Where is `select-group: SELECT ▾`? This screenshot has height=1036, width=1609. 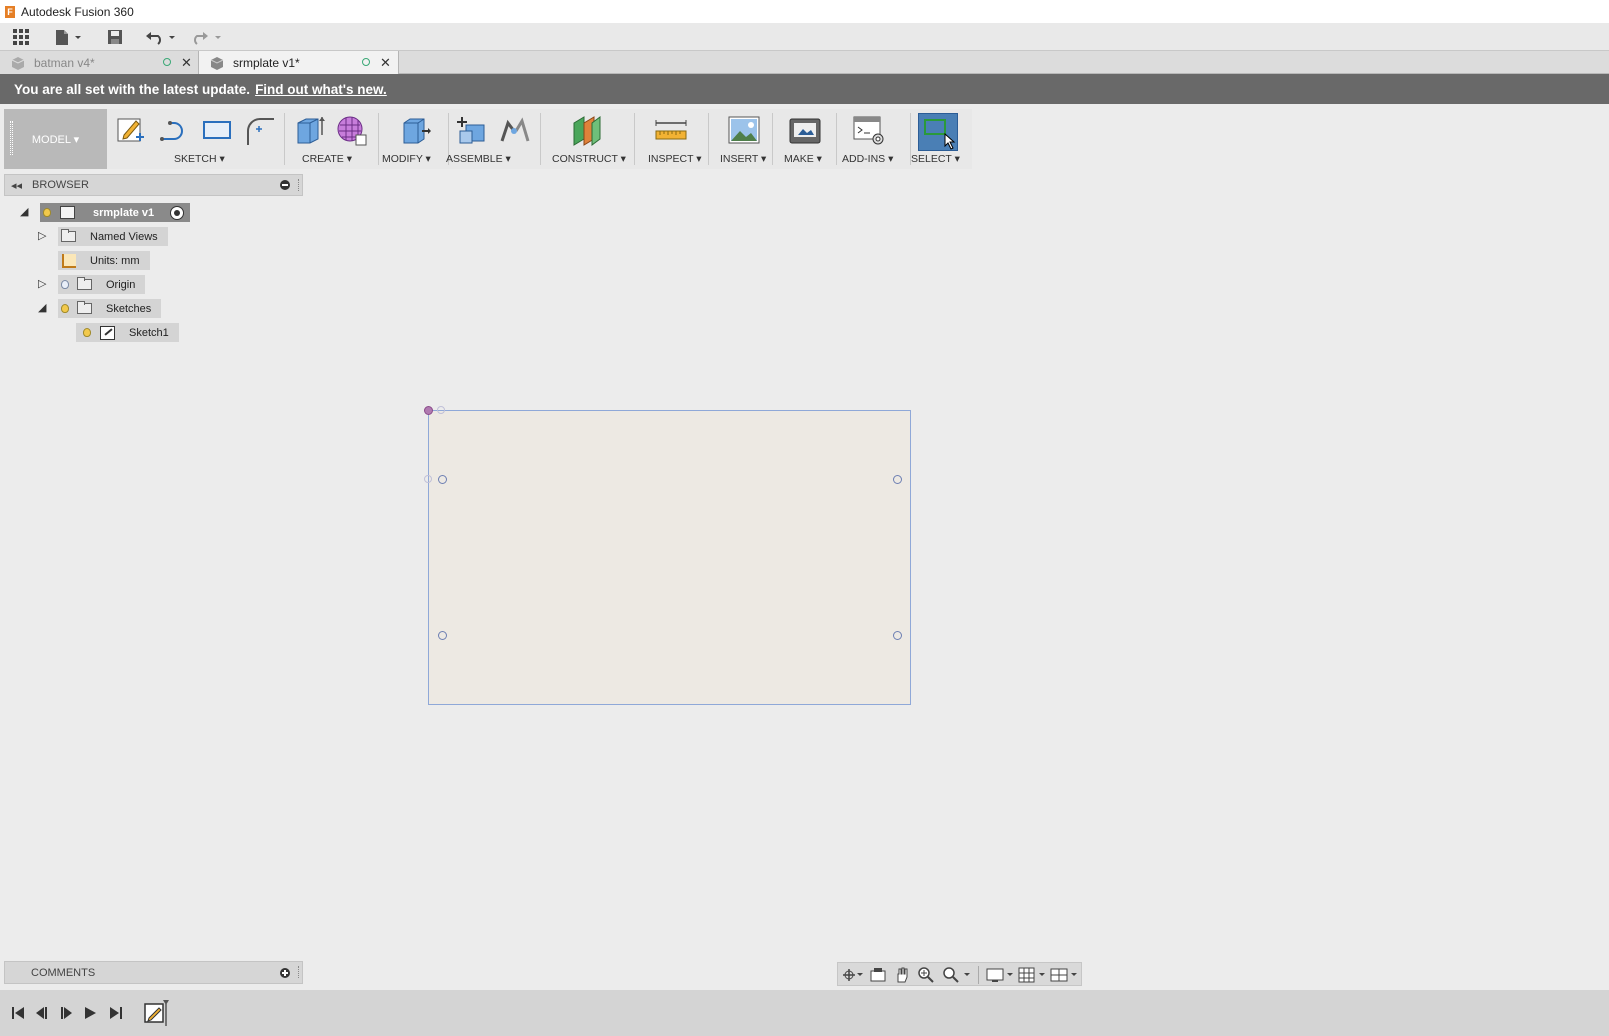
select-group: SELECT ▾ is located at coordinates (941, 139).